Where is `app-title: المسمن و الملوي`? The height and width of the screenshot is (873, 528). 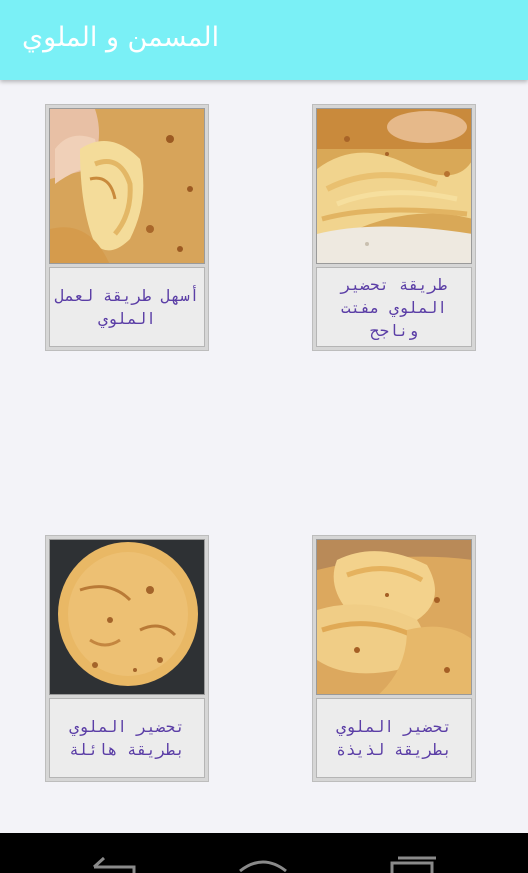 app-title: المسمن و الملوي is located at coordinates (121, 37).